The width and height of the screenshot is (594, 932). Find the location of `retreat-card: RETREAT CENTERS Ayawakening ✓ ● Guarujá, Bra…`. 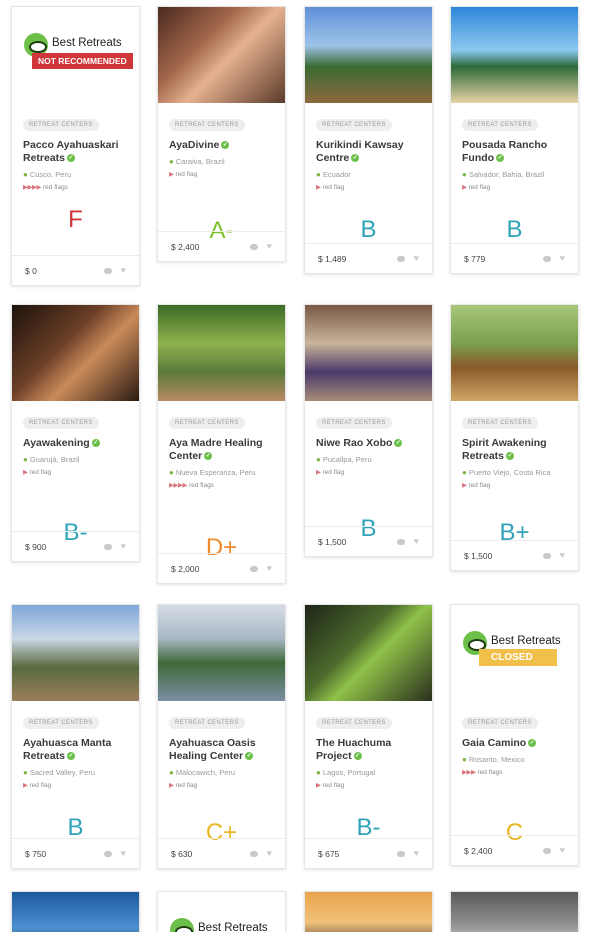

retreat-card: RETREAT CENTERS Ayawakening ✓ ● Guarujá, Bra… is located at coordinates (75, 433).